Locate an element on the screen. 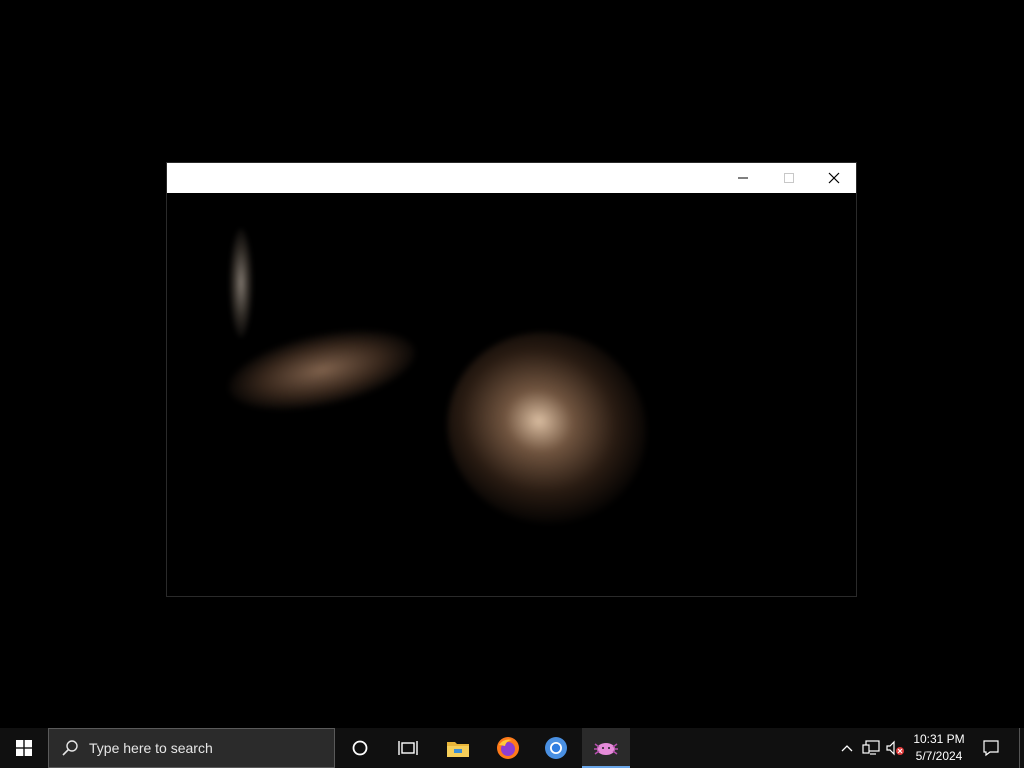 Image resolution: width=1024 pixels, height=768 pixels. chrome-button is located at coordinates (556, 748).